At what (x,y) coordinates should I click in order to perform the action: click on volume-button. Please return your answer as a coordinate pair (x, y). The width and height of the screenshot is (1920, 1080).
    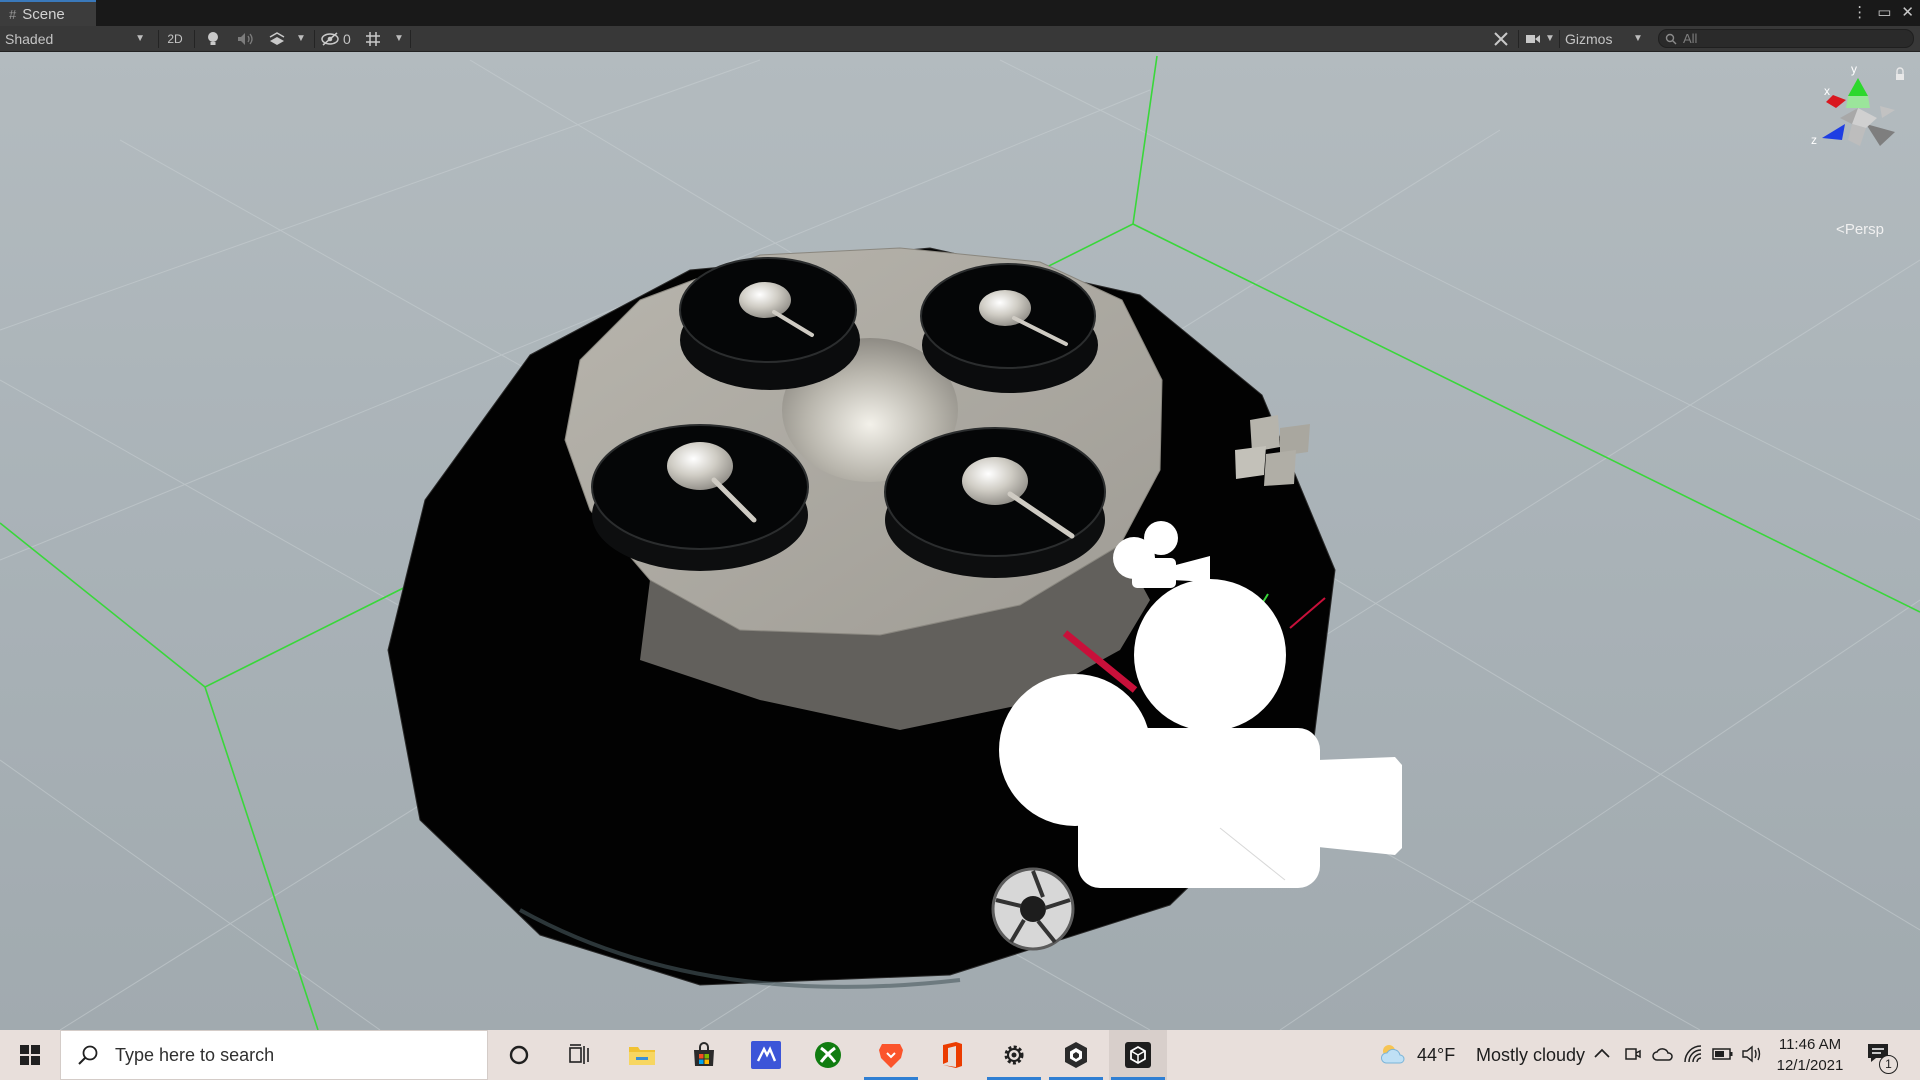
    Looking at the image, I should click on (1752, 1056).